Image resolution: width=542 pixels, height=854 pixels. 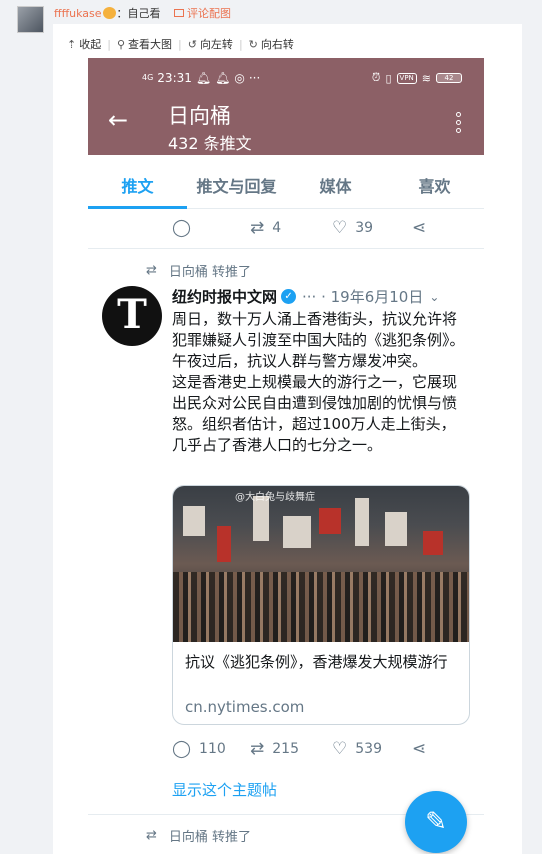 What do you see at coordinates (224, 789) in the screenshot?
I see `show-thread-link: 显示这个主题帖` at bounding box center [224, 789].